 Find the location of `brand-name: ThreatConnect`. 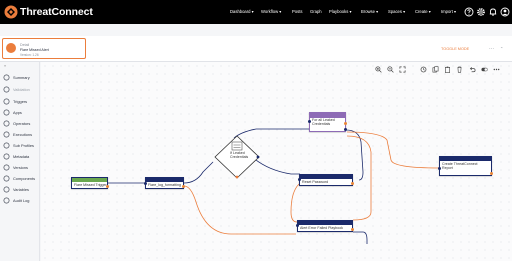

brand-name: ThreatConnect is located at coordinates (56, 12).